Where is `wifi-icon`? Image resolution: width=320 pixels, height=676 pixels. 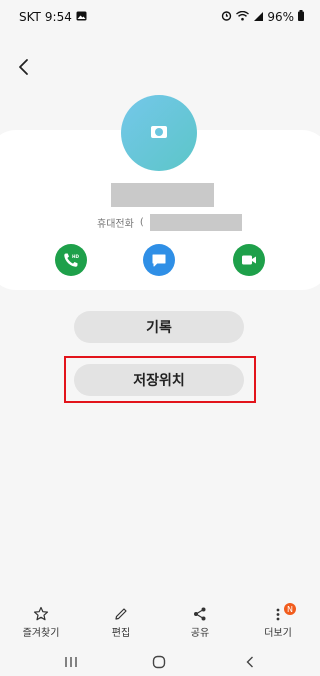
wifi-icon is located at coordinates (243, 17).